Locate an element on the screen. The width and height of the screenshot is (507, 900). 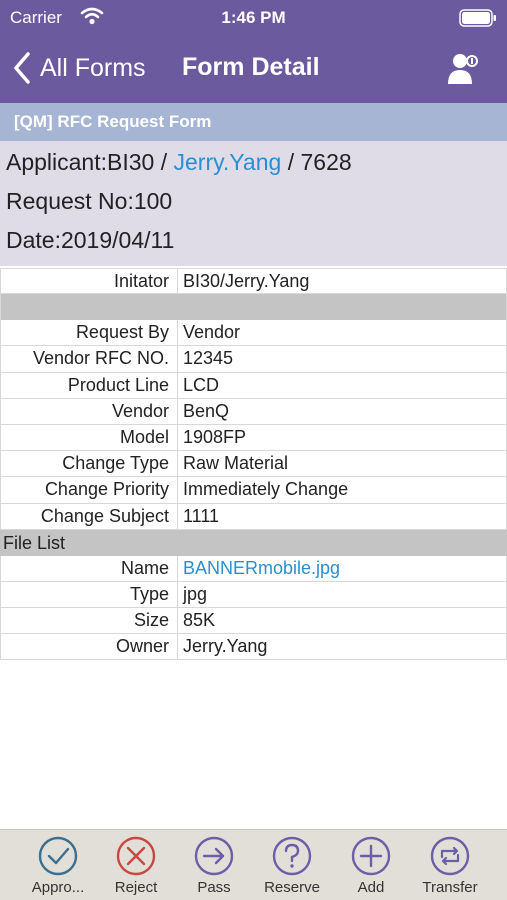
header: Carrier 1:46 PM All Forms Form Detail is located at coordinates (253, 51).